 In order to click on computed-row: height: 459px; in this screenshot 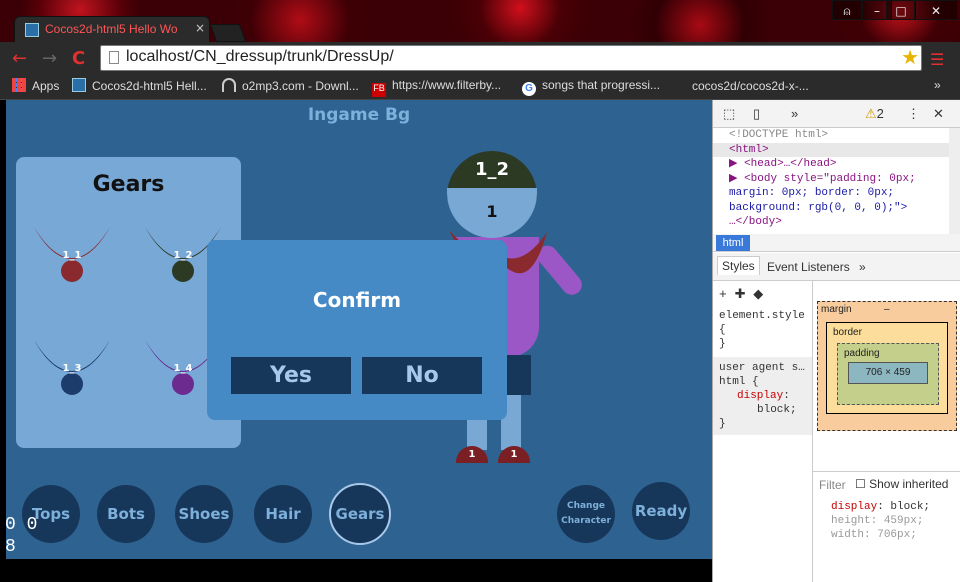, I will do `click(877, 521)`.